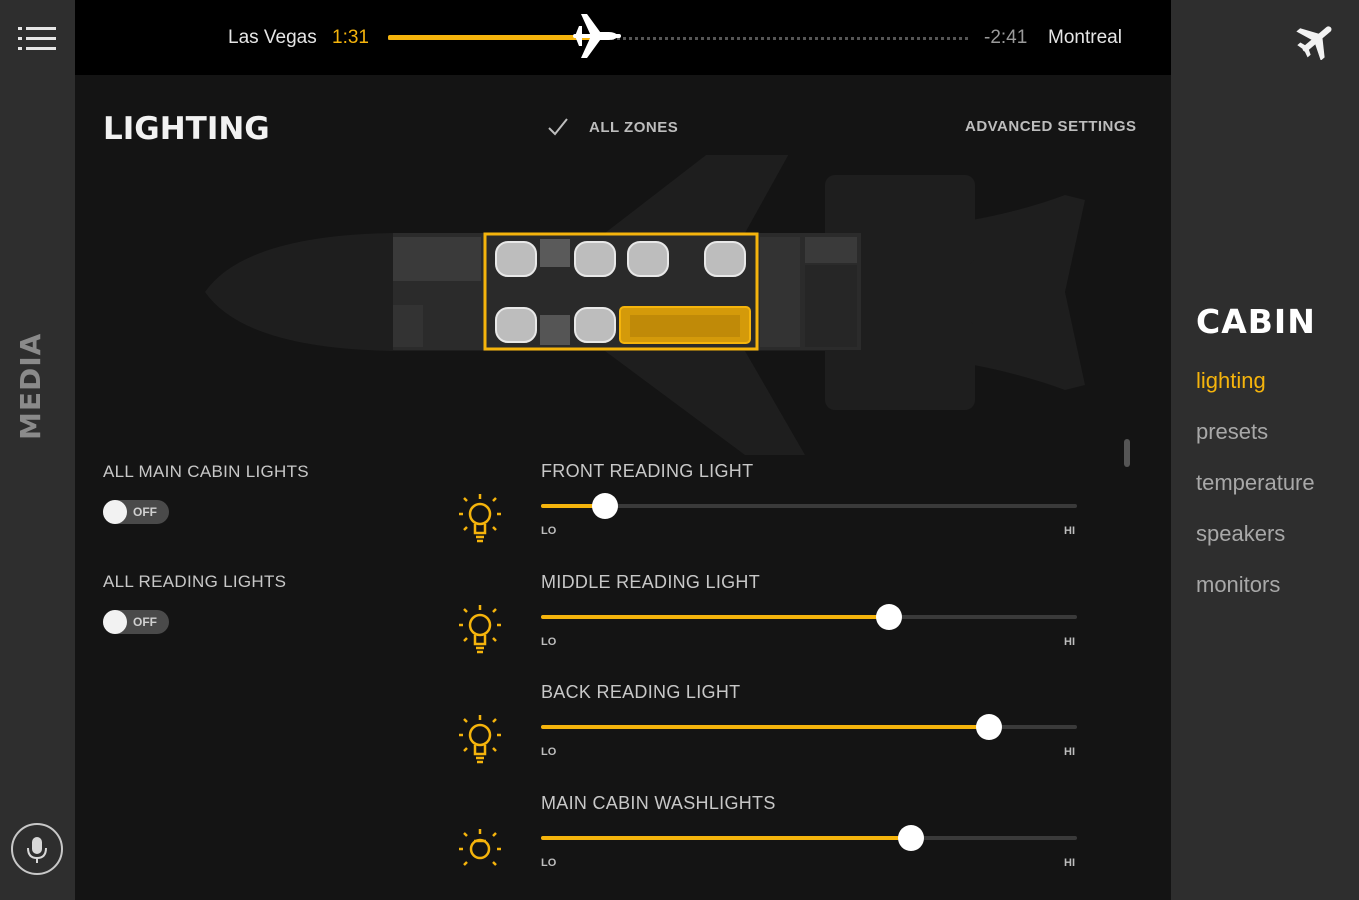  Describe the element at coordinates (1085, 37) in the screenshot. I see `destination-city: Montreal` at that location.